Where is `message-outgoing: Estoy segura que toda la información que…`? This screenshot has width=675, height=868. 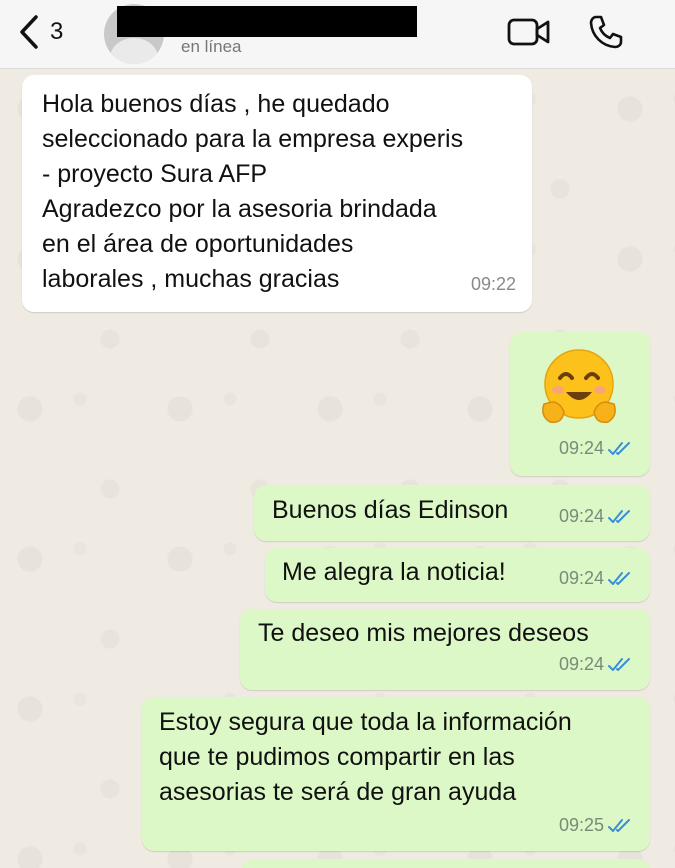 message-outgoing: Estoy segura que toda la información que… is located at coordinates (396, 774).